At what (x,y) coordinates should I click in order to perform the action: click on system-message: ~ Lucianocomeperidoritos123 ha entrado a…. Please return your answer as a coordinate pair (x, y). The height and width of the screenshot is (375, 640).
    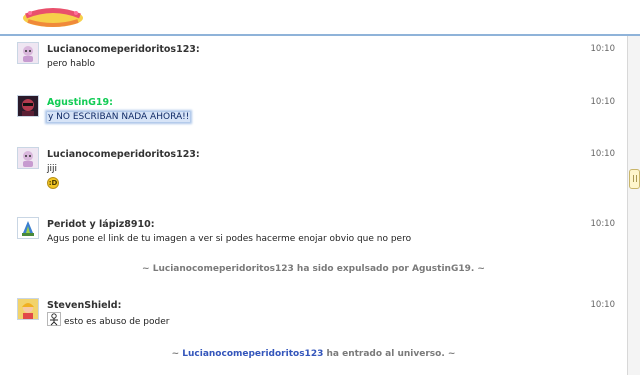
    Looking at the image, I should click on (313, 354).